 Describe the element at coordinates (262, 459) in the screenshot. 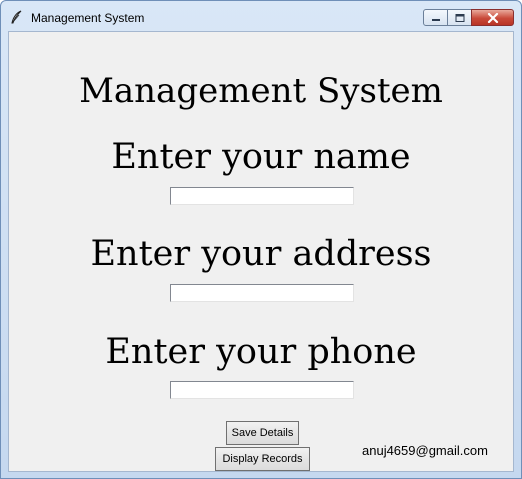

I see `display-records-button: Display Records` at that location.